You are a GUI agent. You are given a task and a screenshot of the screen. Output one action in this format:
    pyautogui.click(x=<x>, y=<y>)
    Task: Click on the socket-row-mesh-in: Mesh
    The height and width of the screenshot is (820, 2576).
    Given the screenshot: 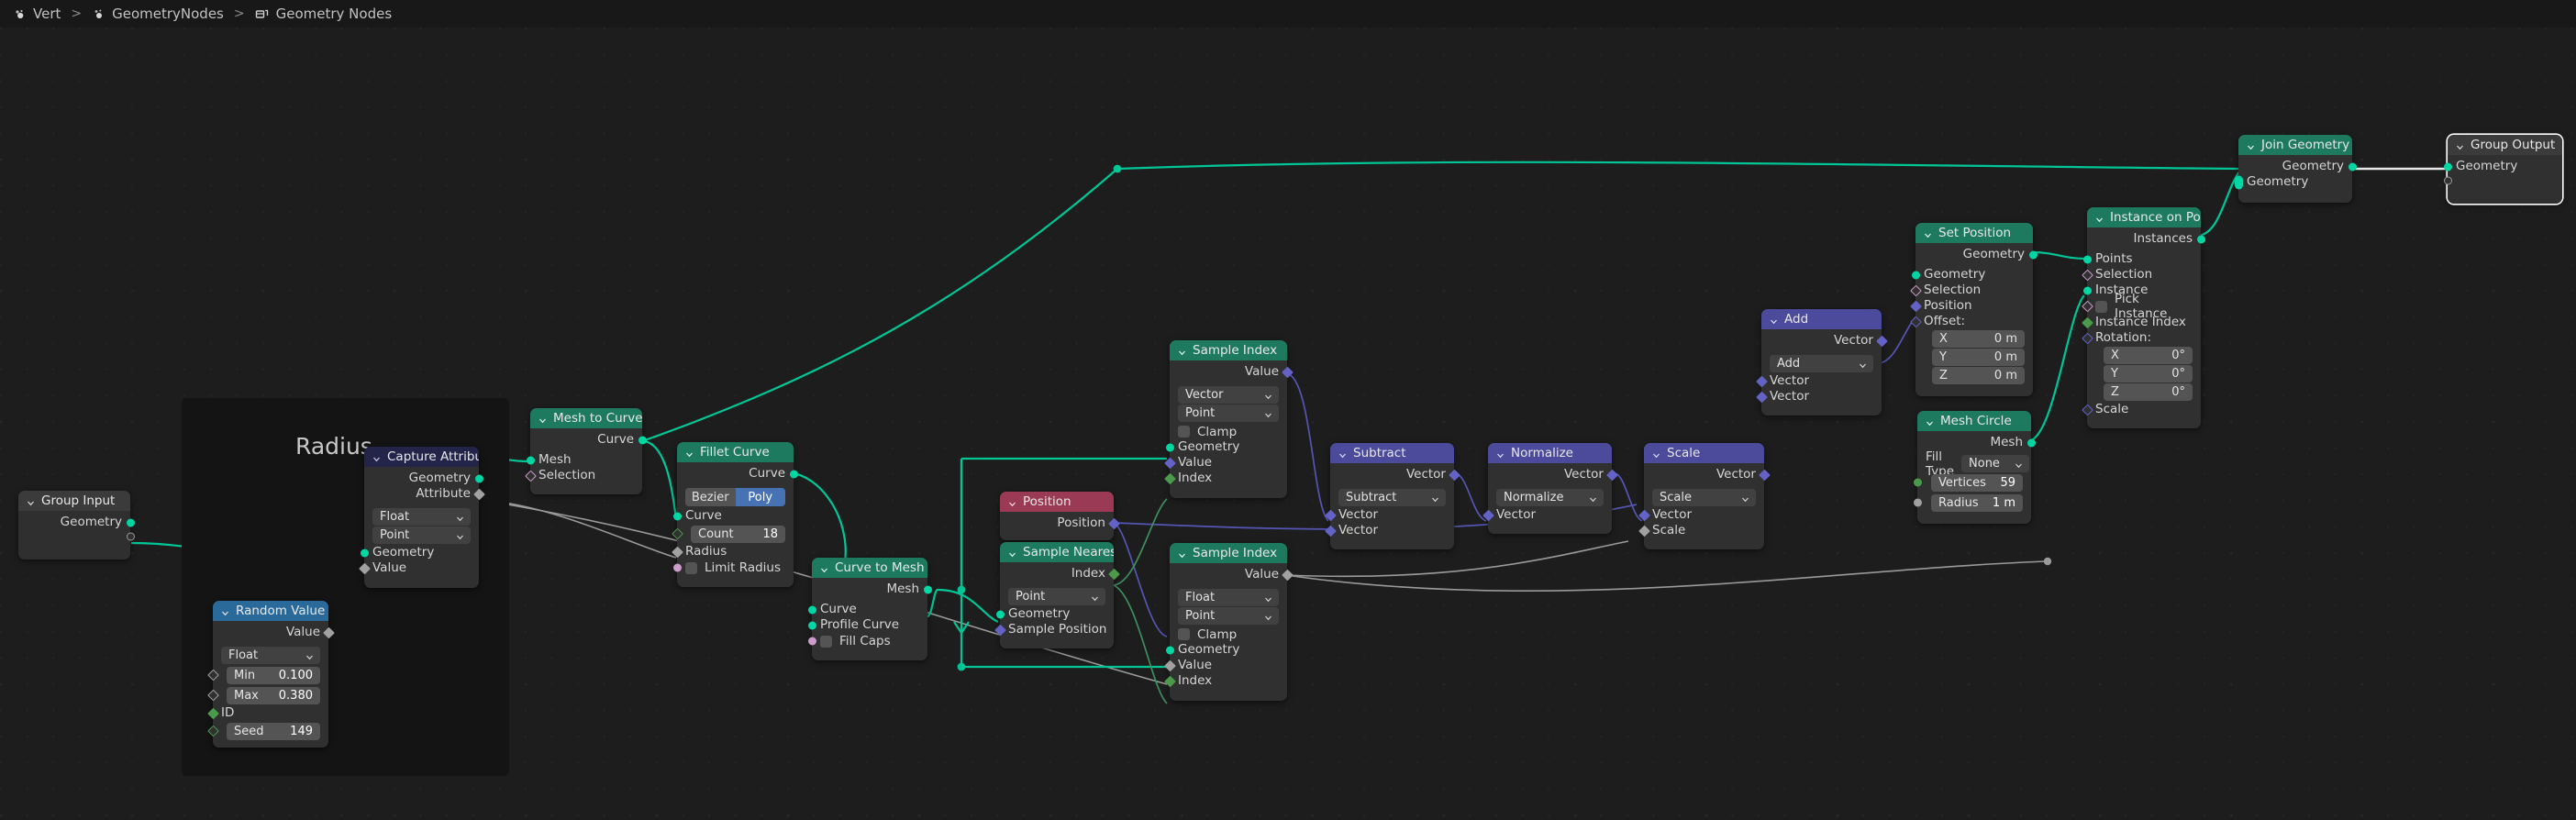 What is the action you would take?
    pyautogui.click(x=584, y=460)
    